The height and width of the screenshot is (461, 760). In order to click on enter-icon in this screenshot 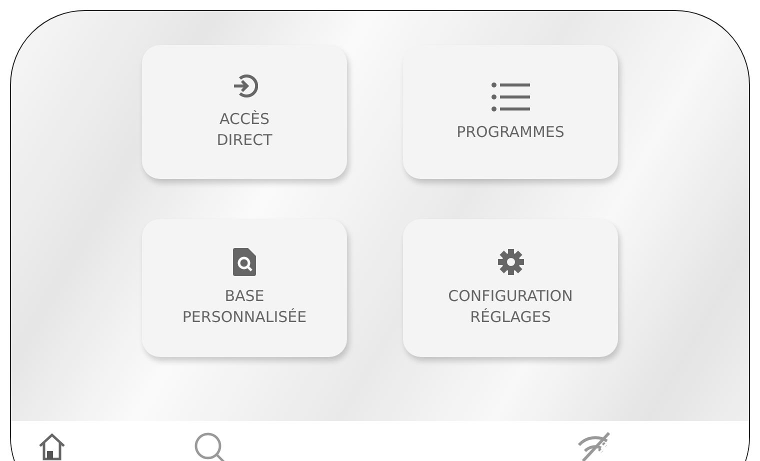, I will do `click(245, 86)`.